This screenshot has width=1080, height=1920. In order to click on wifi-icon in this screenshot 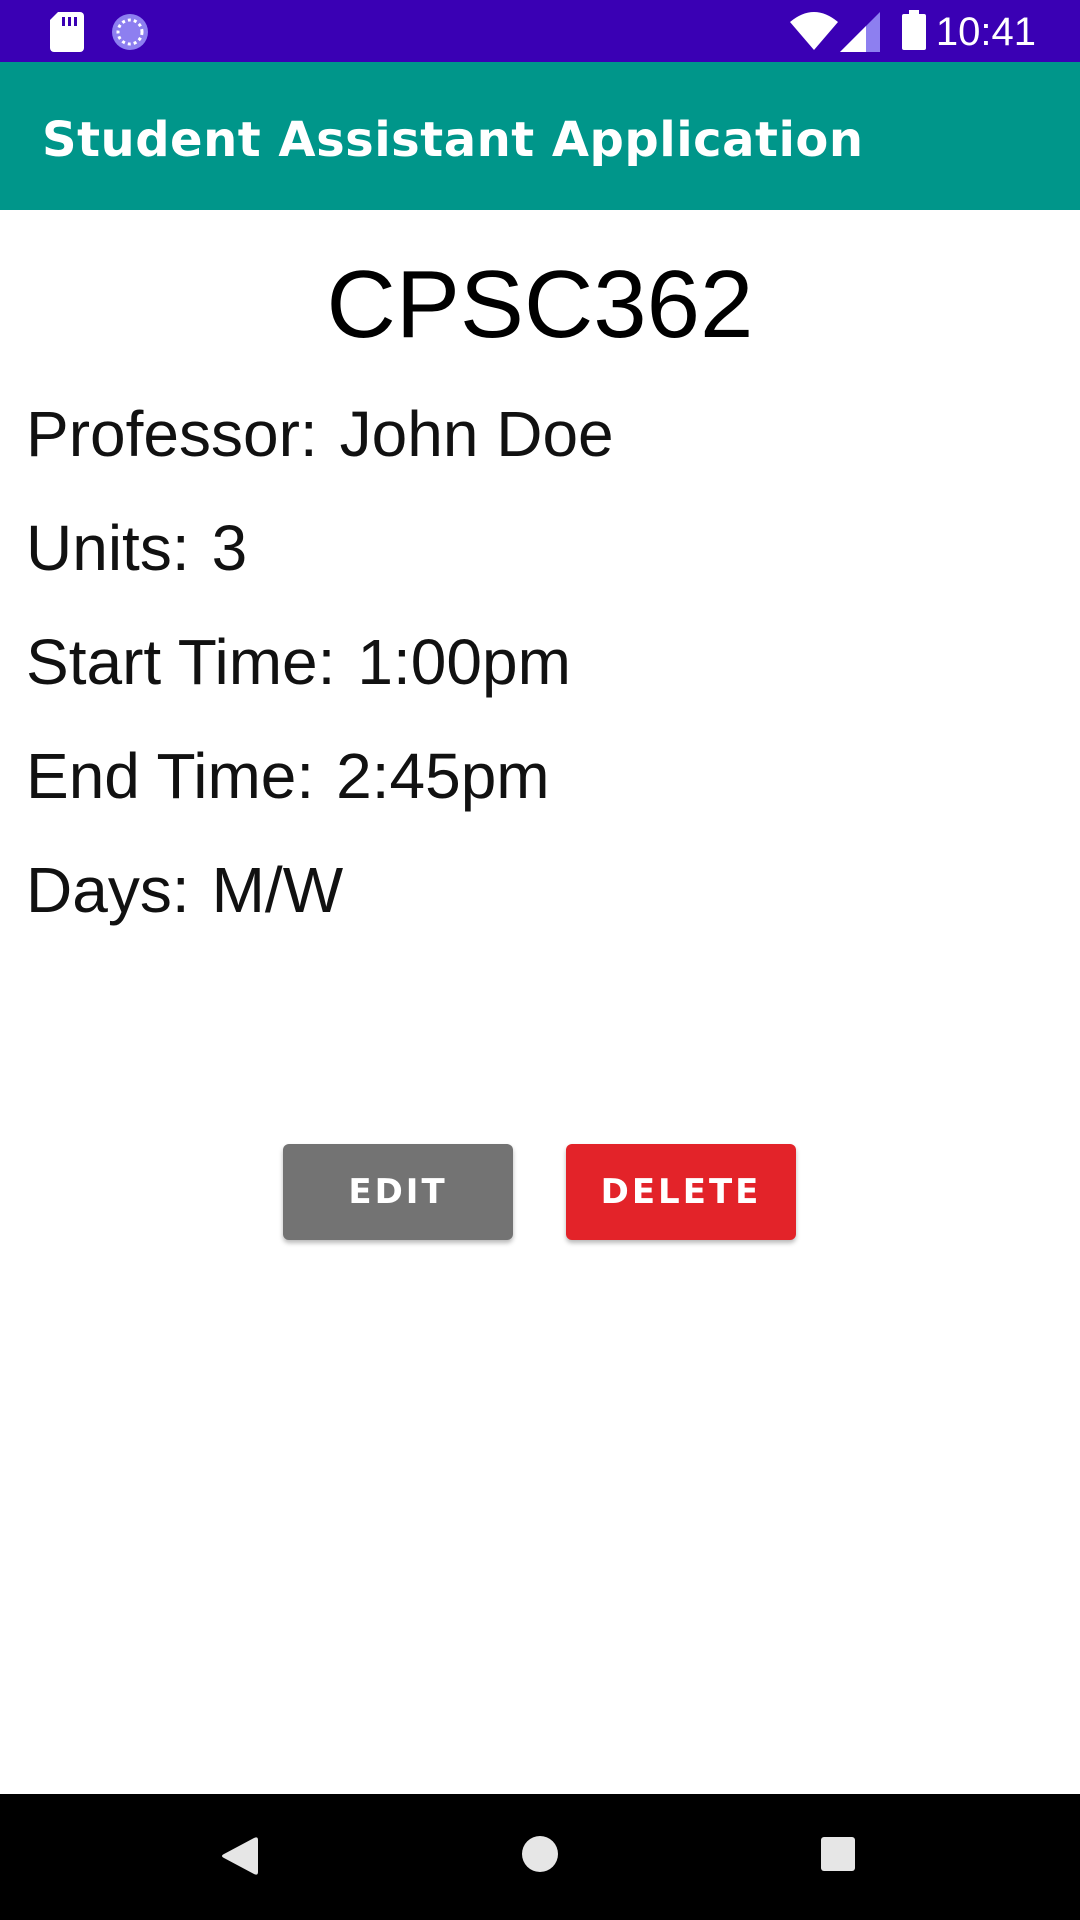, I will do `click(814, 33)`.